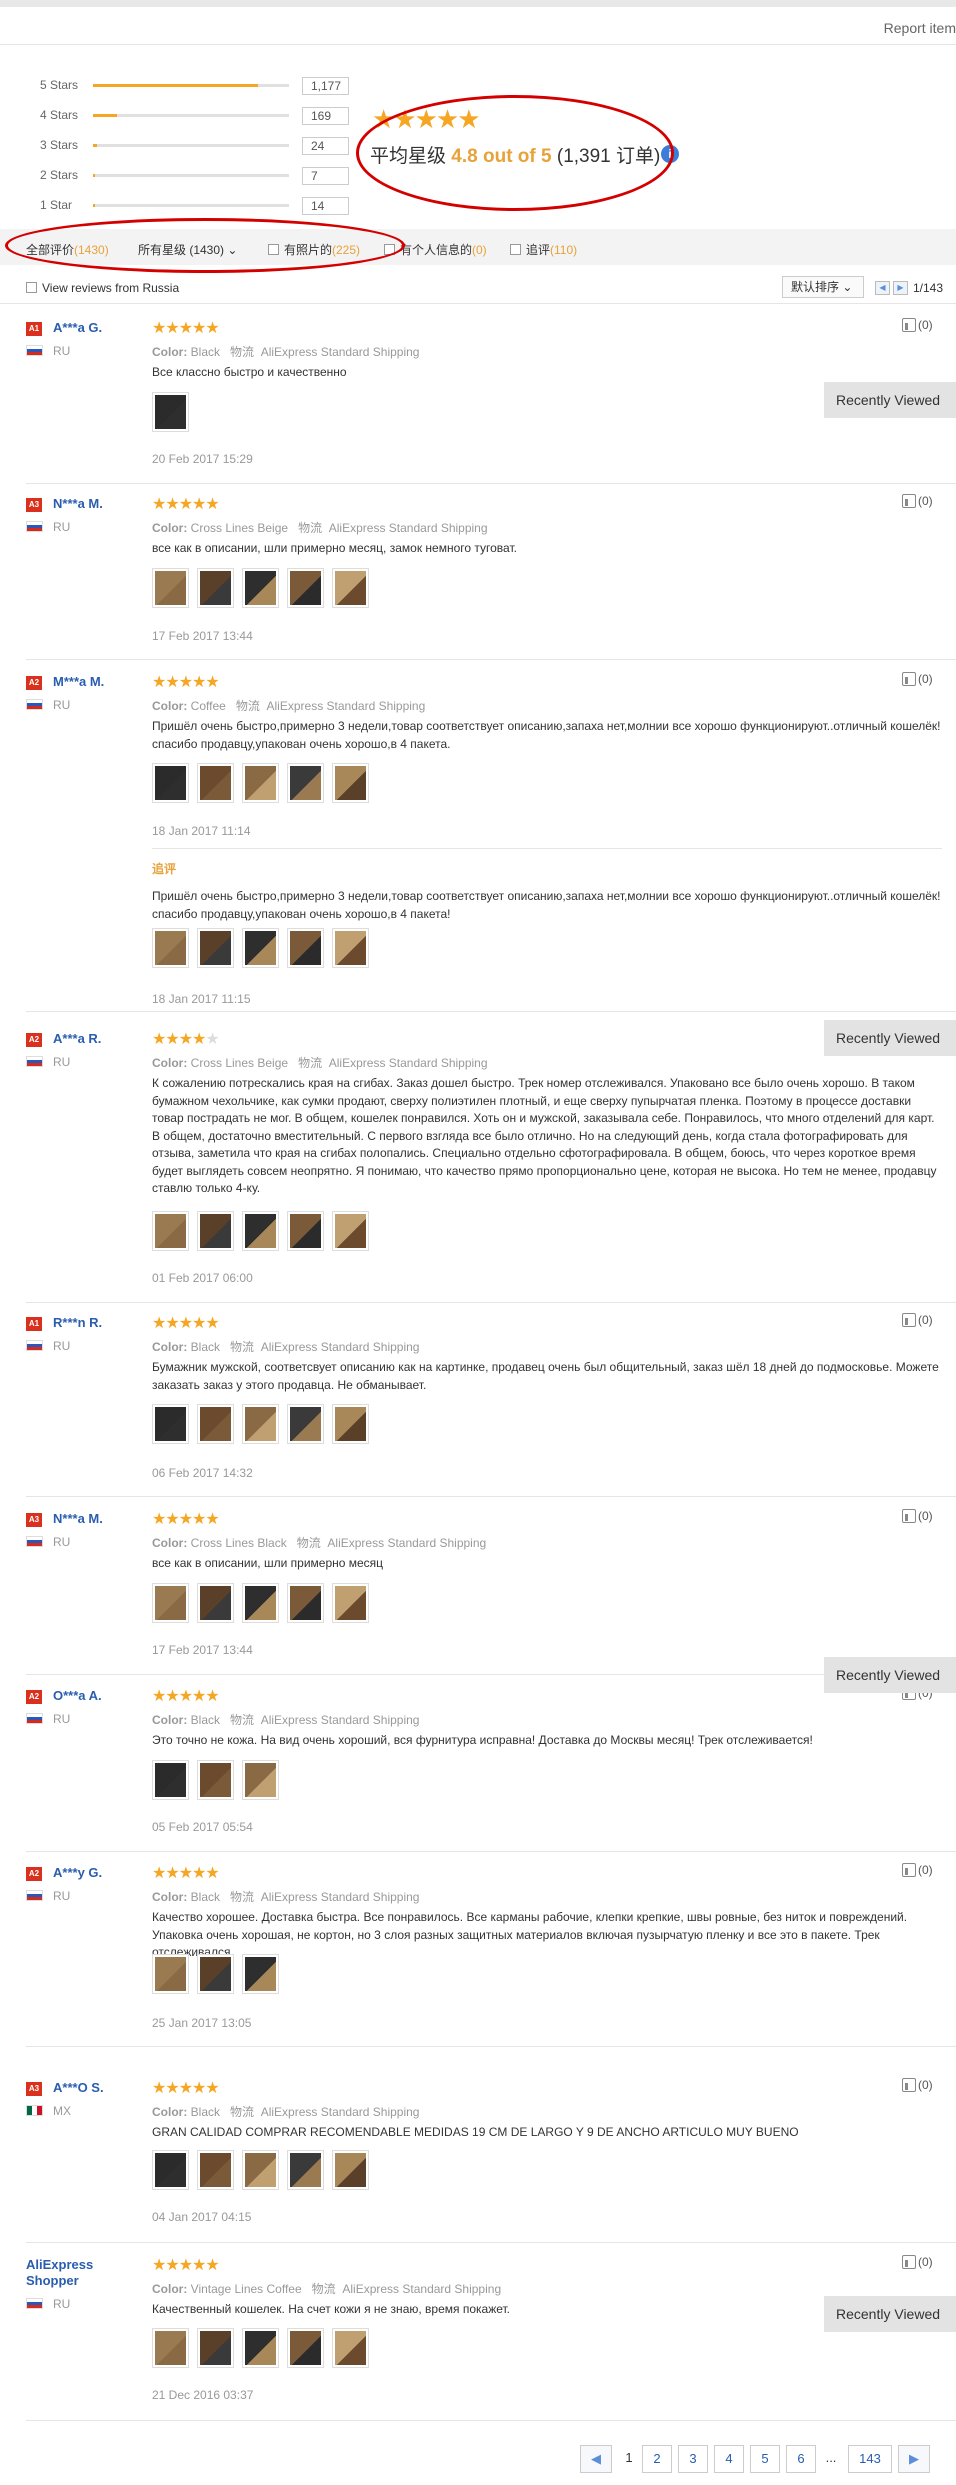 The width and height of the screenshot is (956, 2485). What do you see at coordinates (62, 145) in the screenshot?
I see `breakdown-label-3: 3 Stars` at bounding box center [62, 145].